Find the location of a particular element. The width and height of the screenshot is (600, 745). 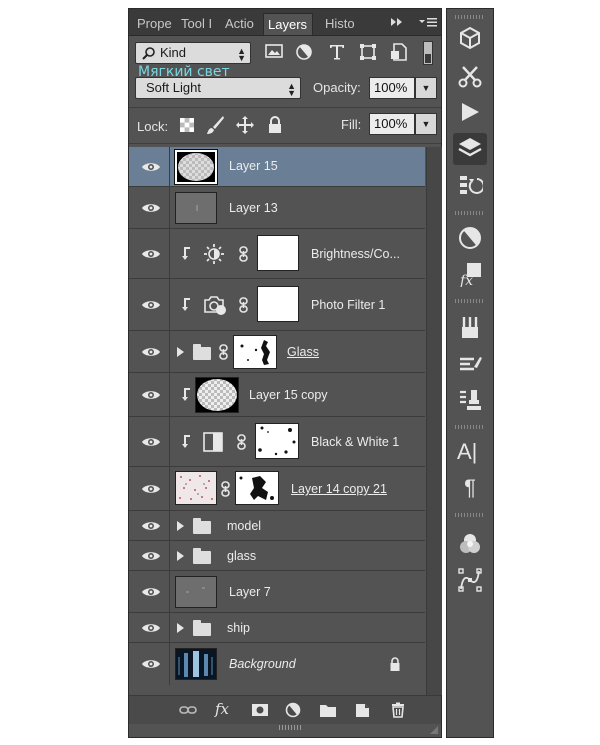

lock-transparent-pixels-icon is located at coordinates (187, 125).